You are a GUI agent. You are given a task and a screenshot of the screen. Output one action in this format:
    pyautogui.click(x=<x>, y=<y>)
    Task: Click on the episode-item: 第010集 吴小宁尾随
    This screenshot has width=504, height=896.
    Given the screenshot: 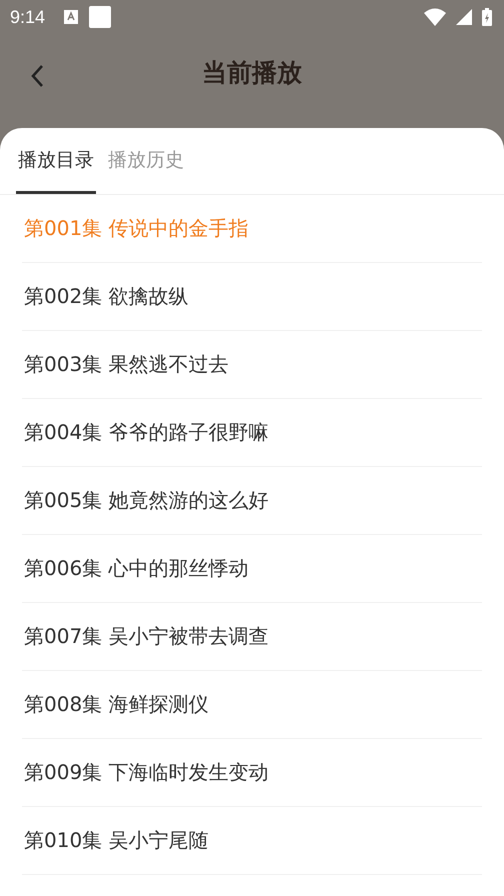 What is the action you would take?
    pyautogui.click(x=115, y=840)
    